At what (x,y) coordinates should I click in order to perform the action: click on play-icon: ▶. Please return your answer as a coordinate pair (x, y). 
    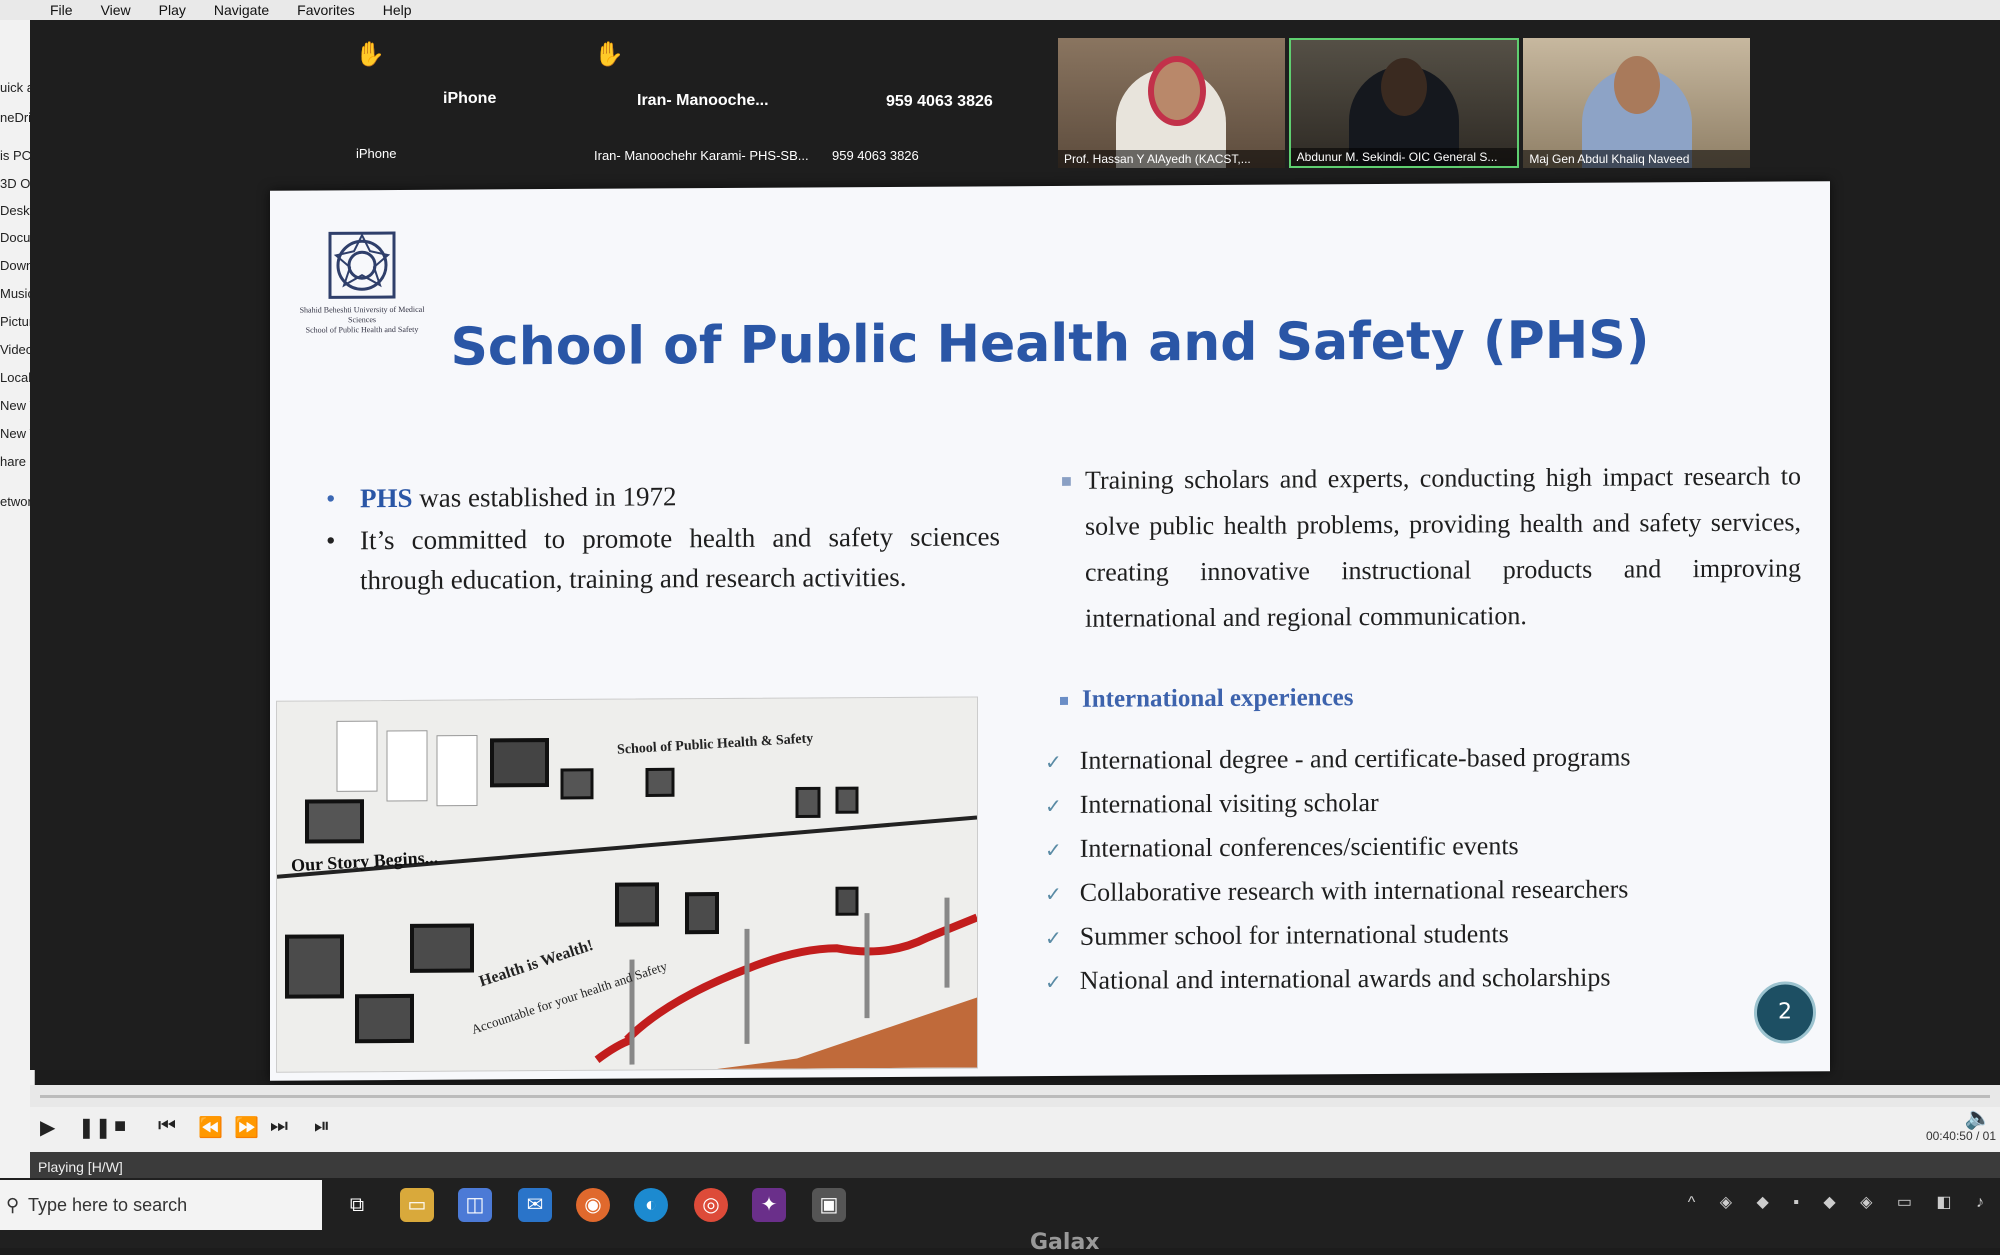
    Looking at the image, I should click on (47, 1127).